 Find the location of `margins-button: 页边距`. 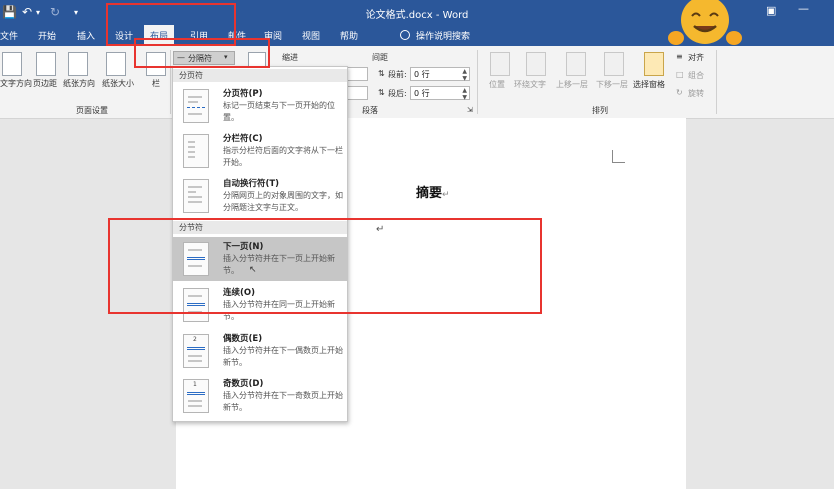

margins-button: 页边距 is located at coordinates (45, 83).